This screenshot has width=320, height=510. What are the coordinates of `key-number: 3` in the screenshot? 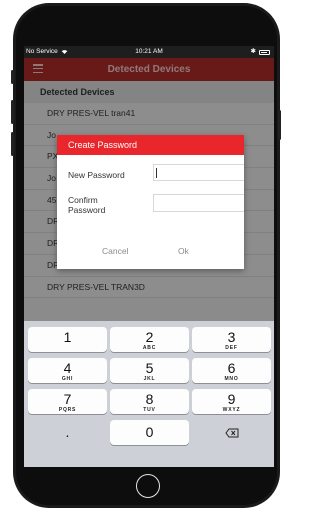 It's located at (231, 337).